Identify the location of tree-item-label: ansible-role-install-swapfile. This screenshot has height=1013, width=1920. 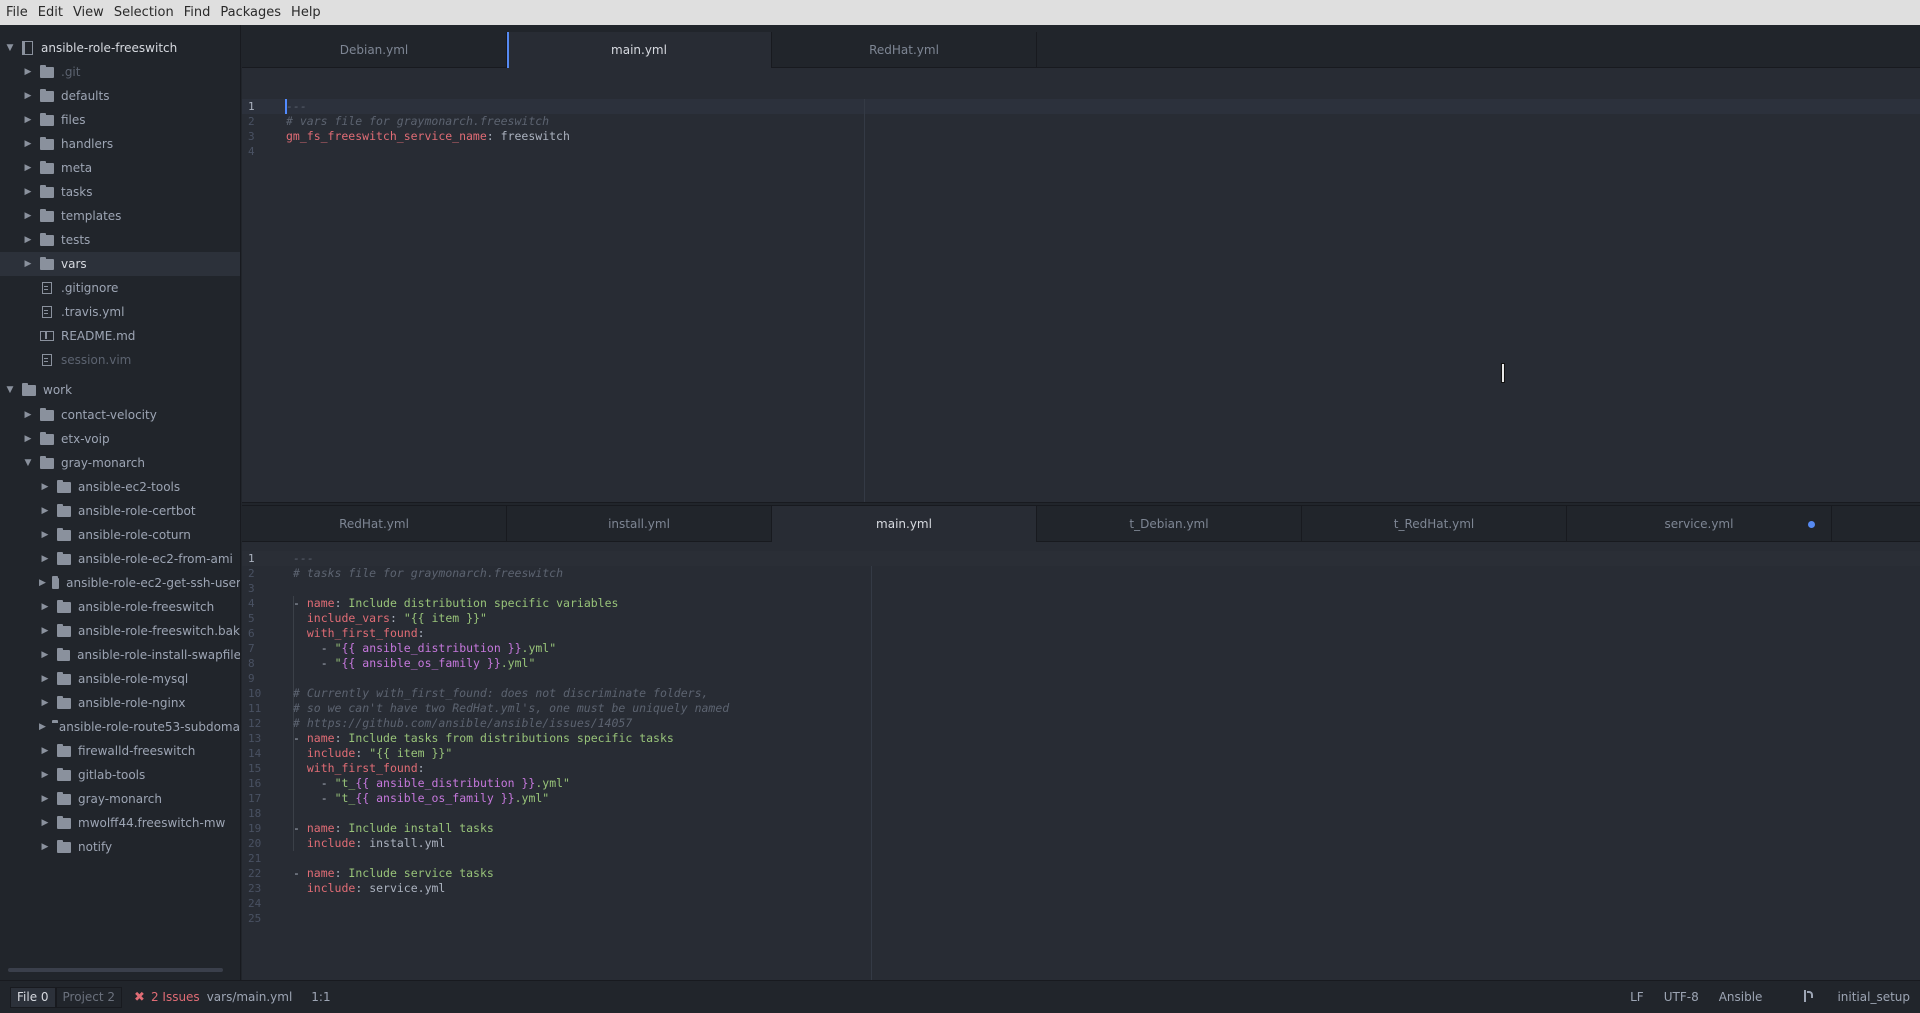
(159, 655).